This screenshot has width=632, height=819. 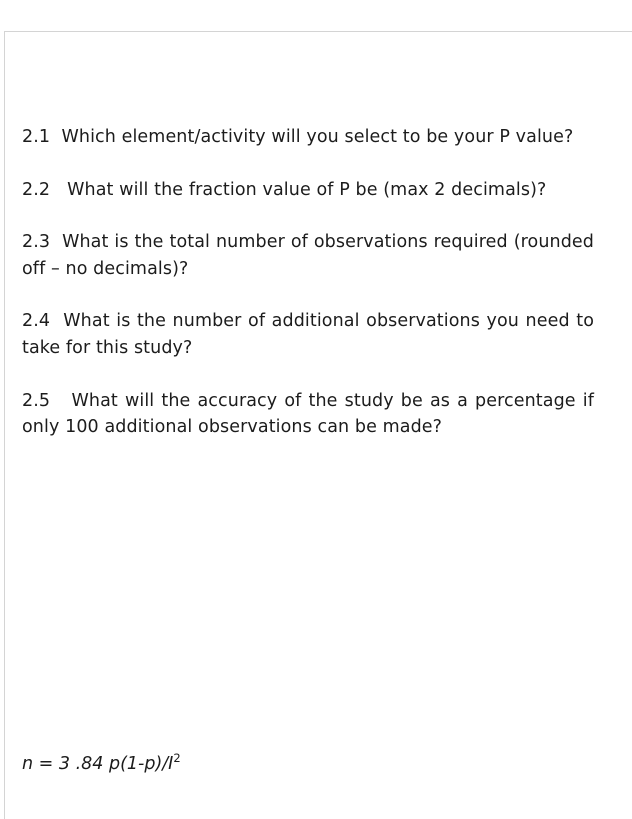 I want to click on question-number: 2.4, so click(x=36, y=321).